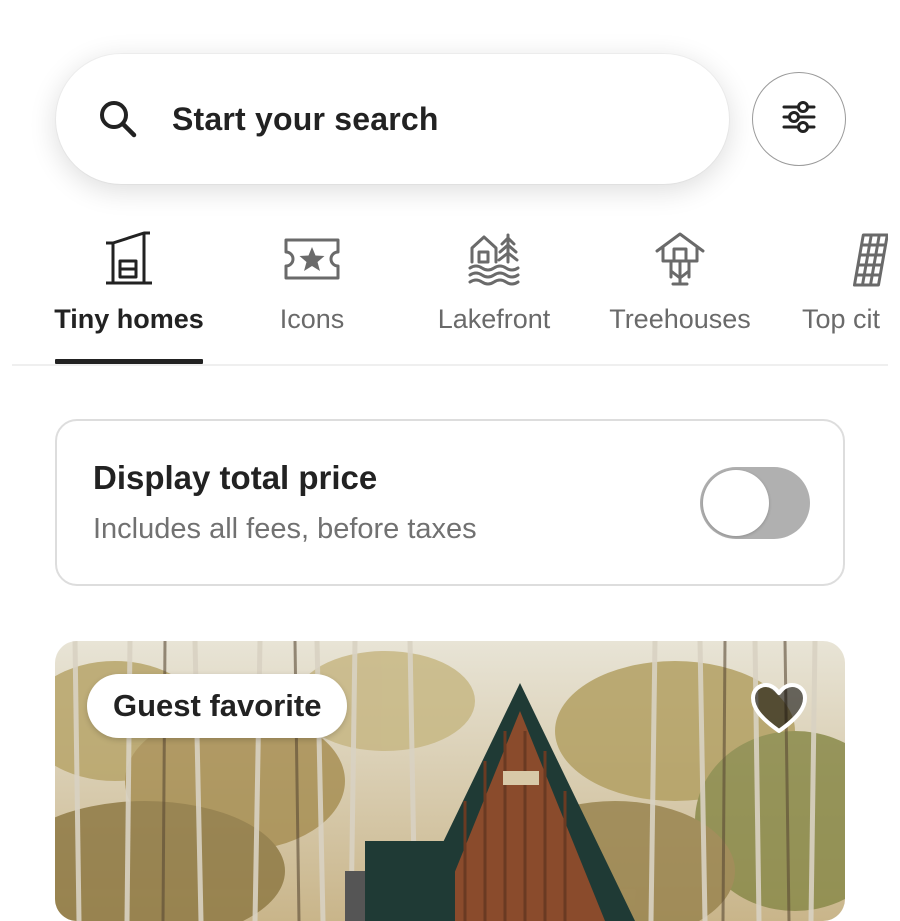 The image size is (900, 921). Describe the element at coordinates (779, 709) in the screenshot. I see `heart-icon` at that location.